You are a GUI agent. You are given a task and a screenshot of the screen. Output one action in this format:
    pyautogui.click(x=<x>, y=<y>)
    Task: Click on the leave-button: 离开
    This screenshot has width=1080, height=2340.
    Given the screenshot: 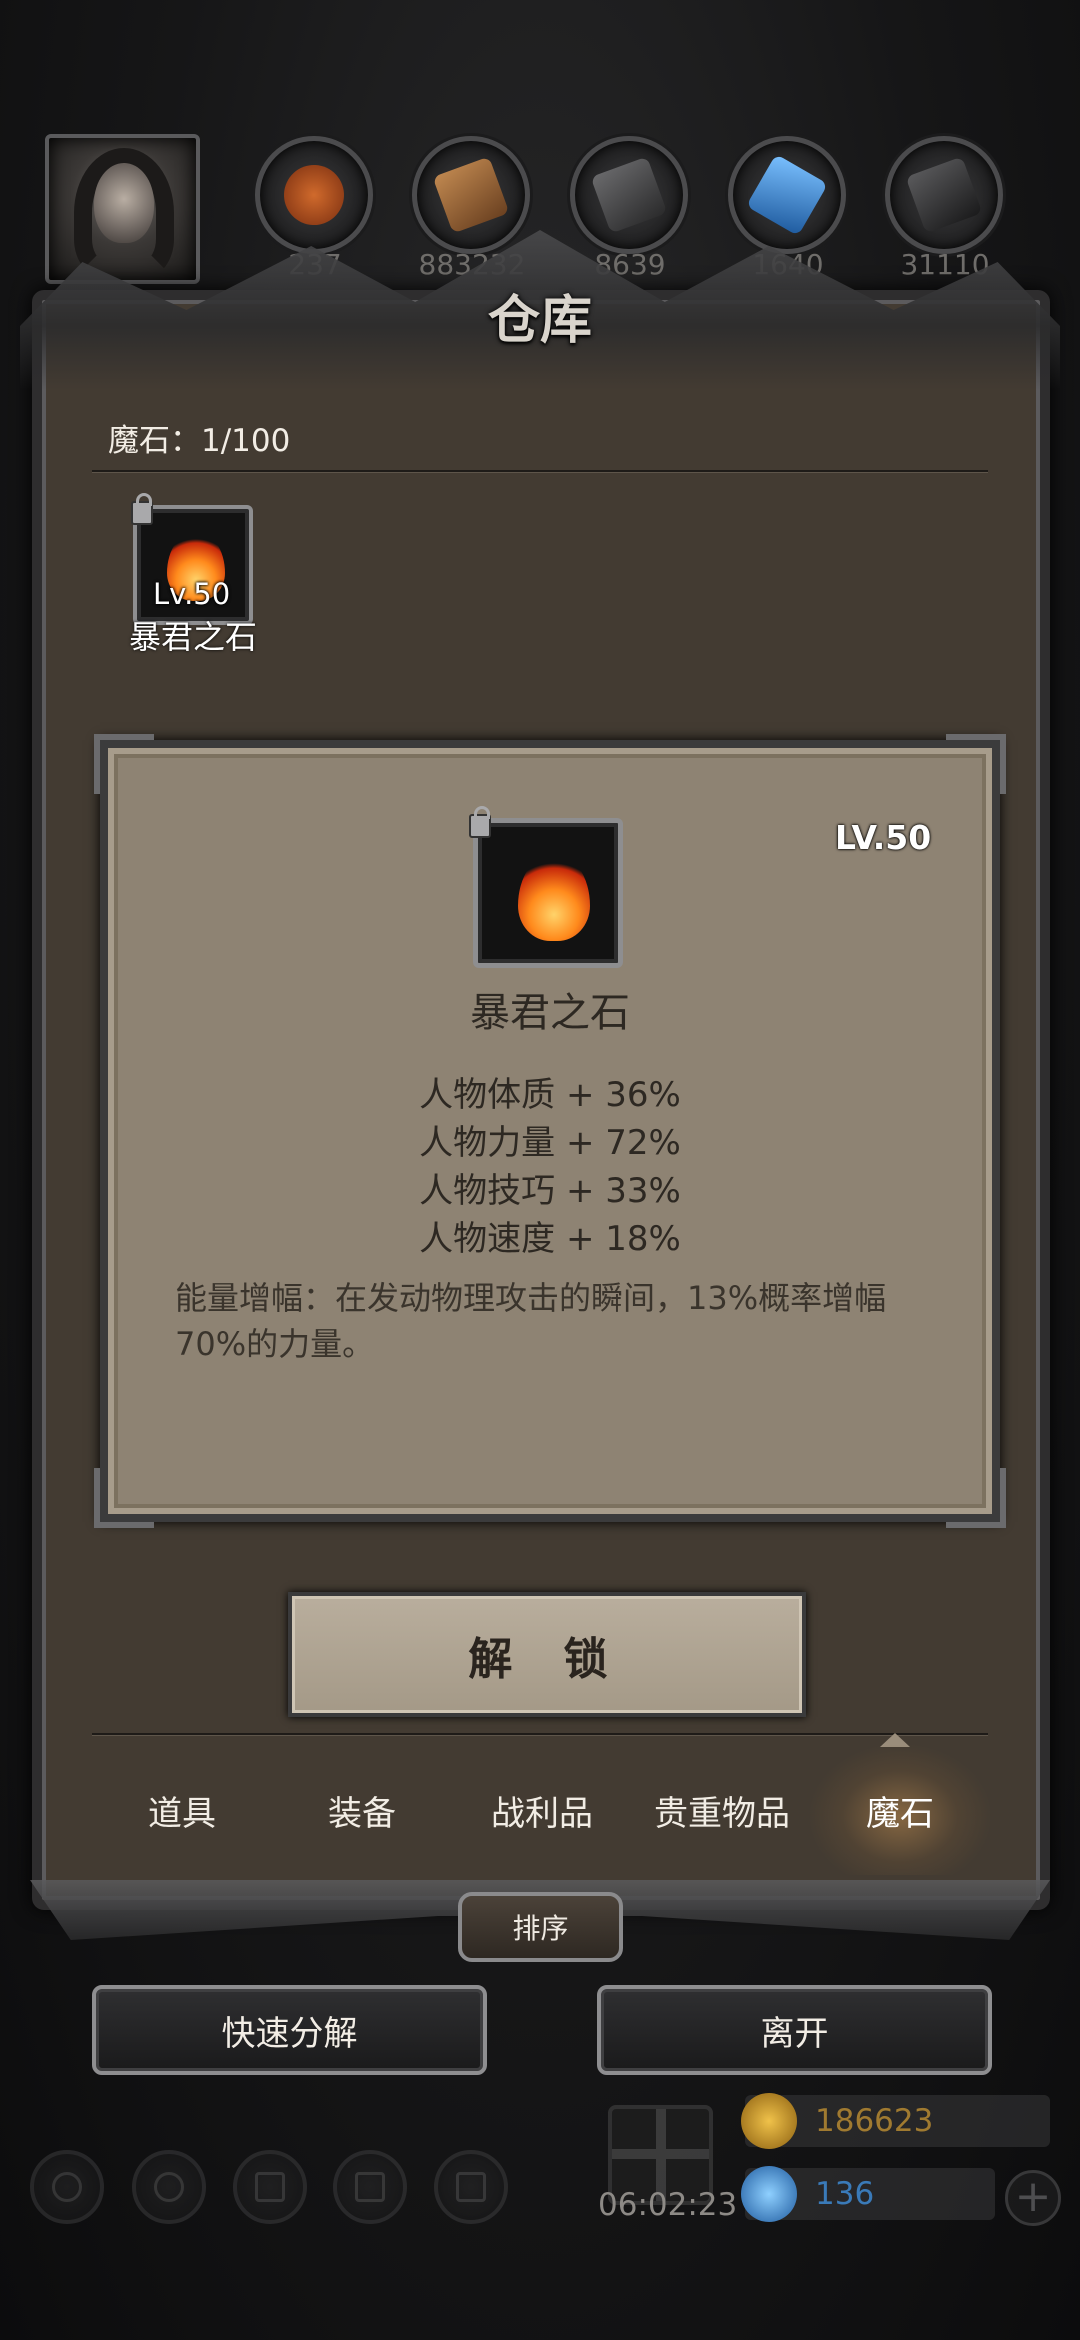 What is the action you would take?
    pyautogui.click(x=794, y=2030)
    